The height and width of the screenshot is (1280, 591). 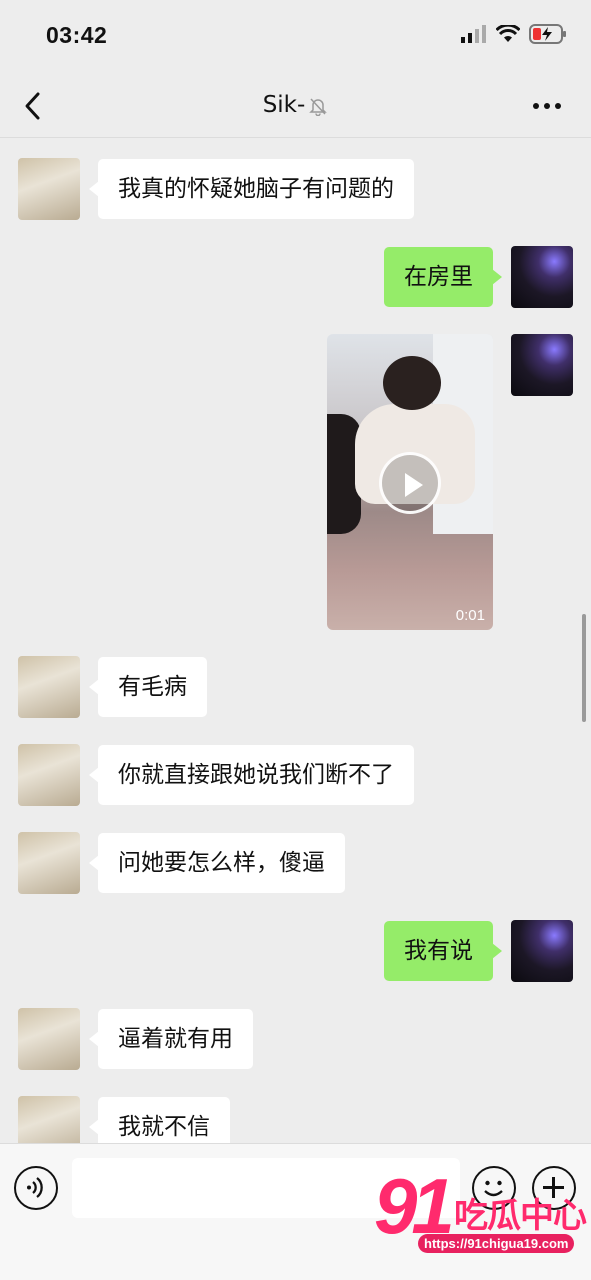 I want to click on message-bubble: 我就不信, so click(x=159, y=1120).